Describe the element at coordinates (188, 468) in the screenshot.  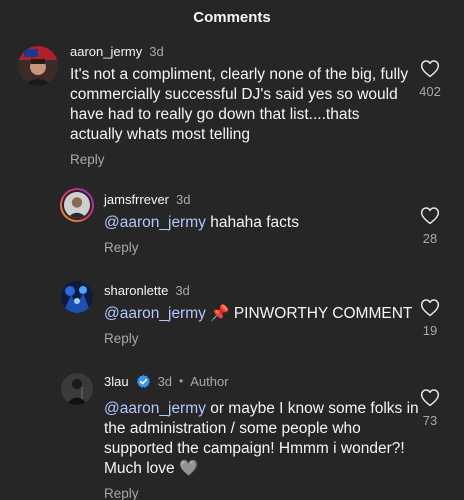
I see `grey-heart-emoji: 🩶` at that location.